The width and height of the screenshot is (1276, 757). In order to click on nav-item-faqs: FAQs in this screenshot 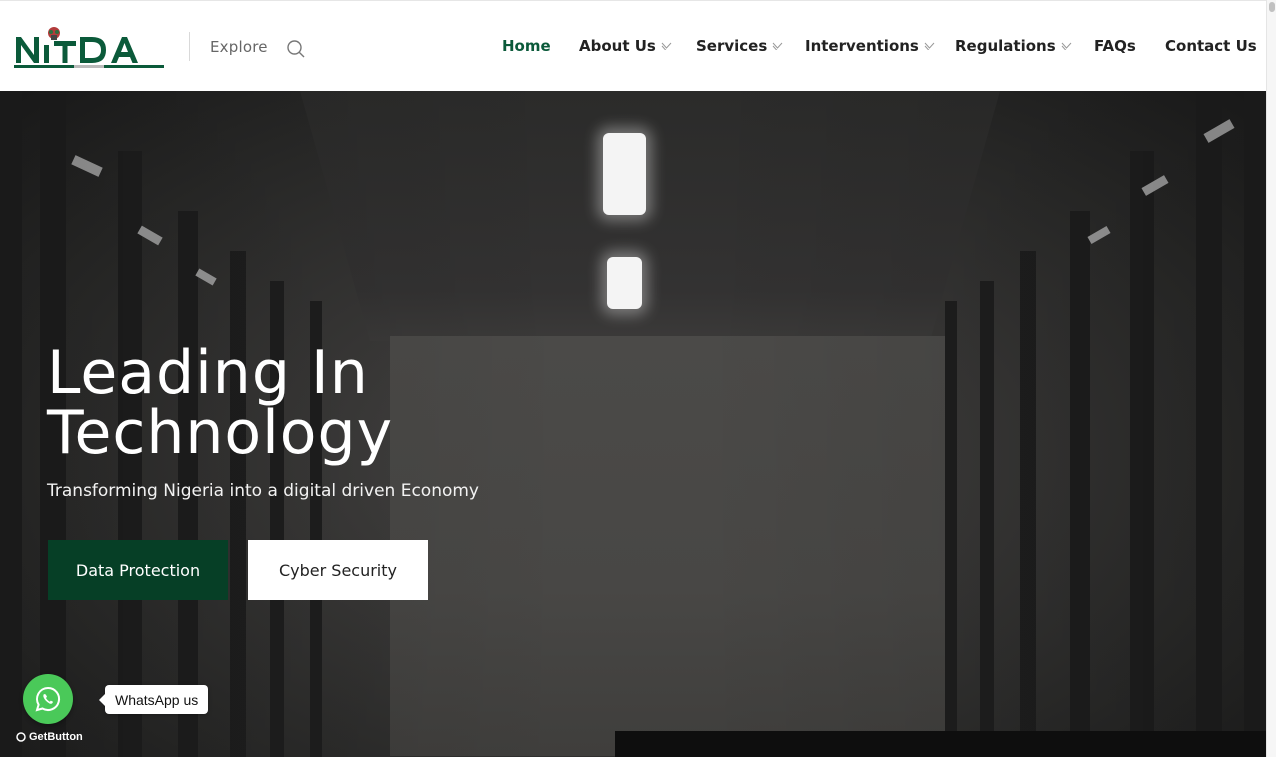, I will do `click(1115, 46)`.